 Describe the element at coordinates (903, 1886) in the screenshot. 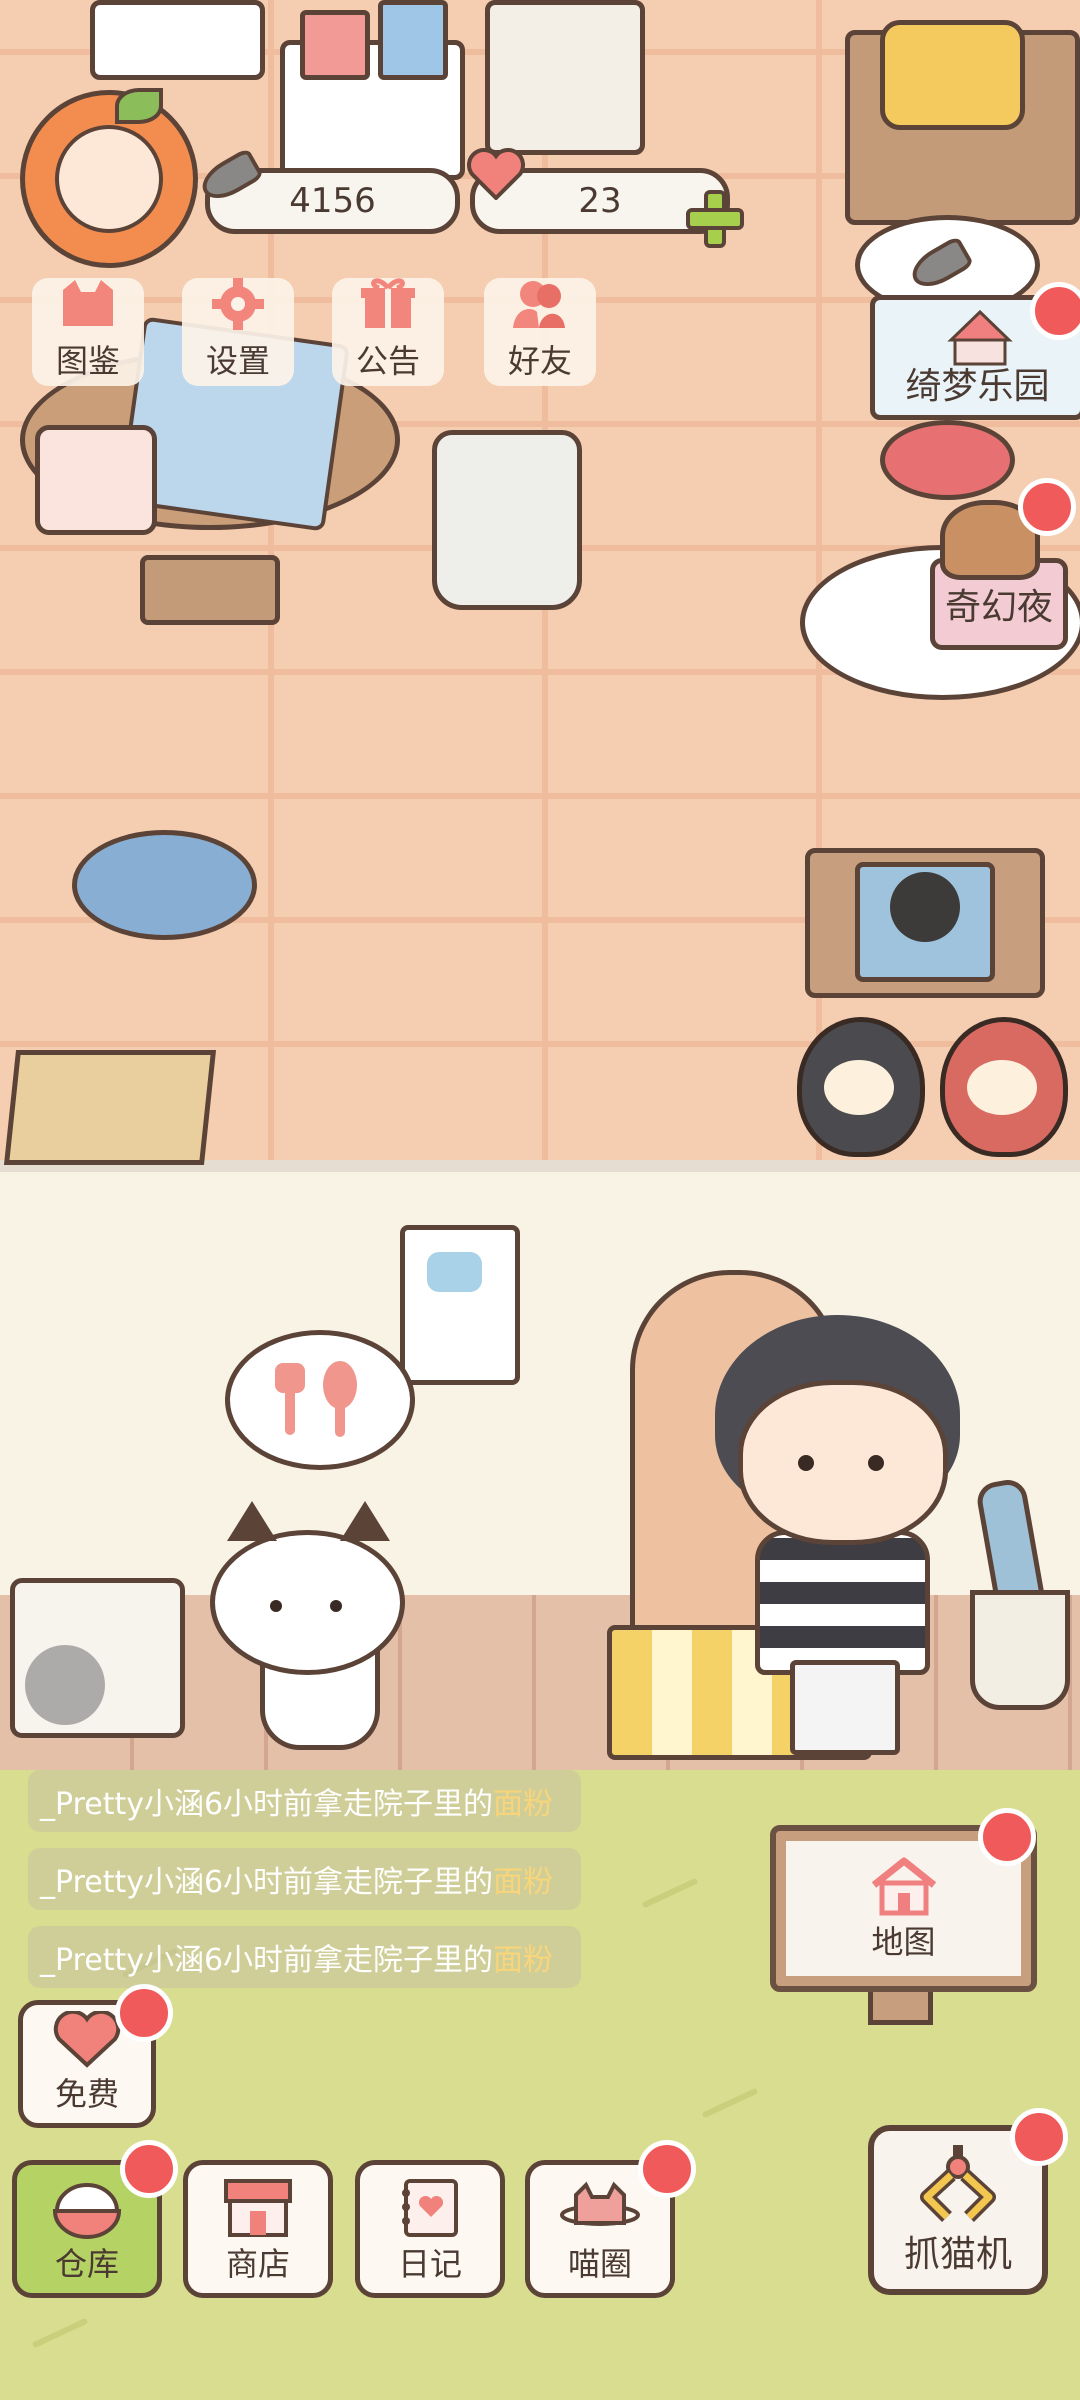

I see `house-icon` at that location.